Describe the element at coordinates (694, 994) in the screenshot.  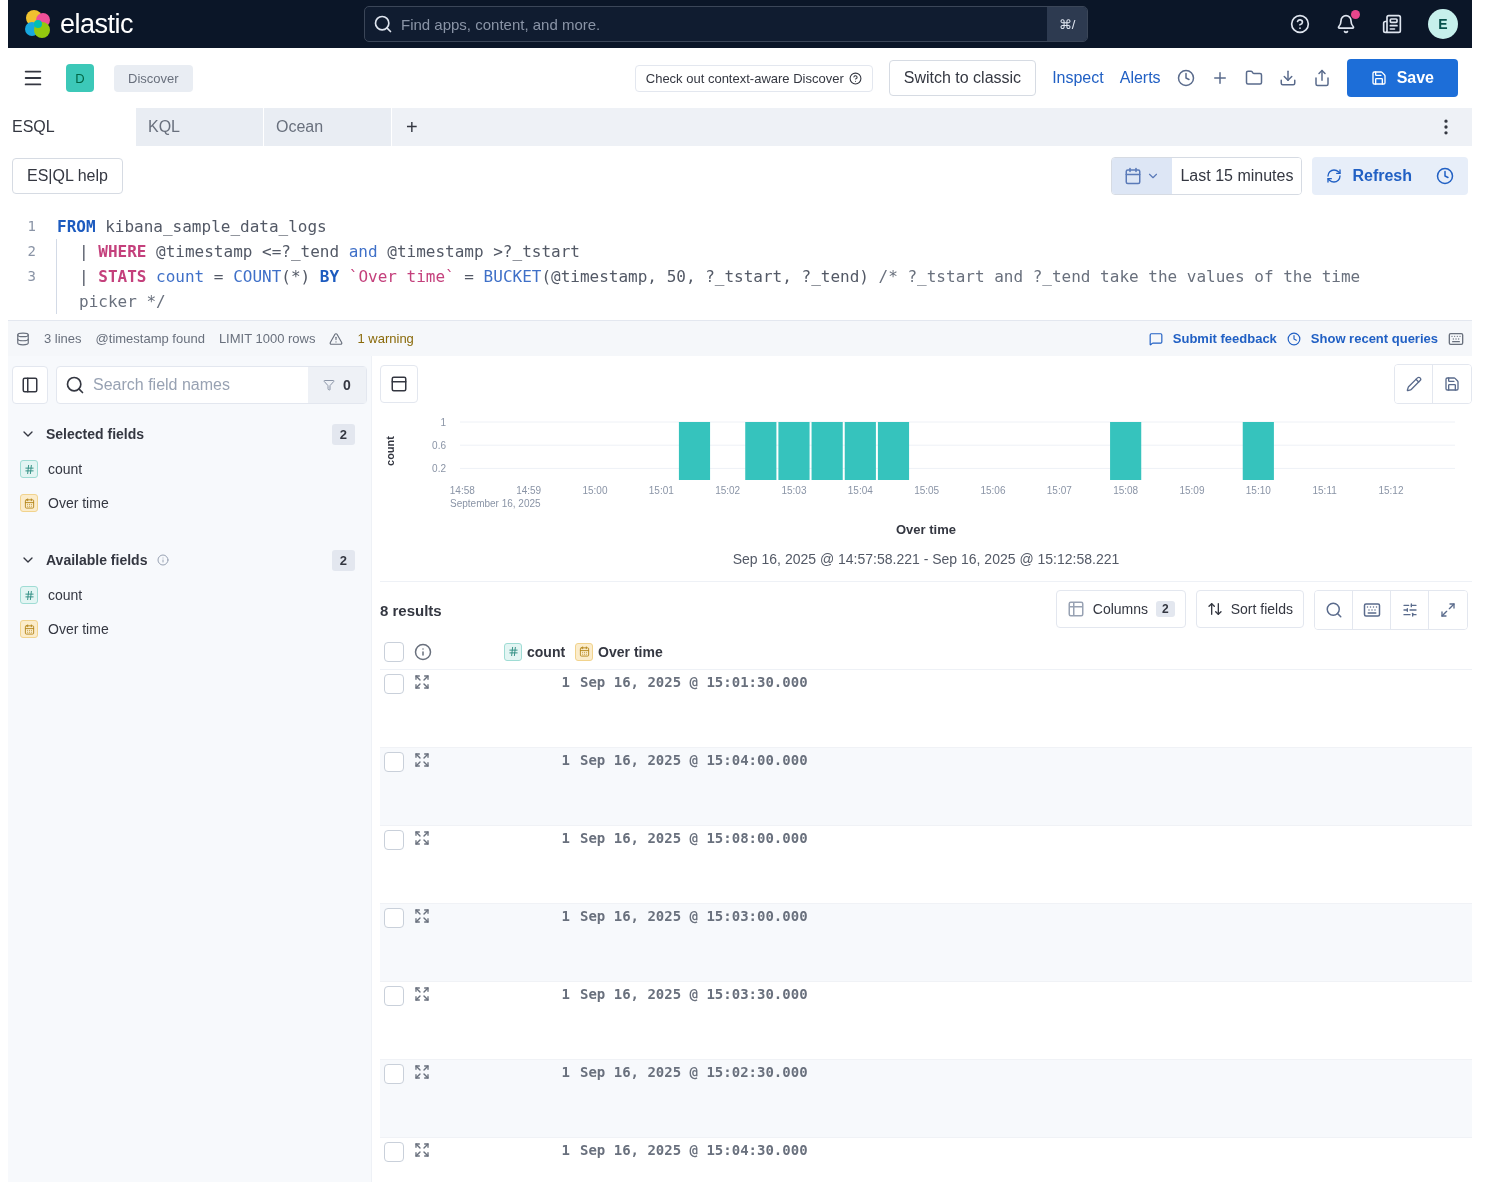
I see `table-cell: Sep 16, 2025 @ 15:03:30.000` at that location.